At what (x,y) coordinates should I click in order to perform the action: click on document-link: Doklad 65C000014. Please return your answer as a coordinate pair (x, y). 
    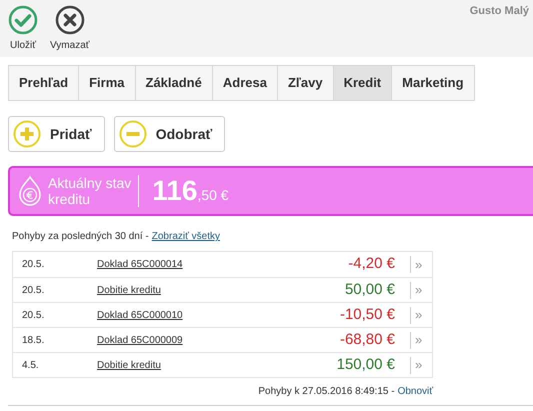
    Looking at the image, I should click on (197, 264).